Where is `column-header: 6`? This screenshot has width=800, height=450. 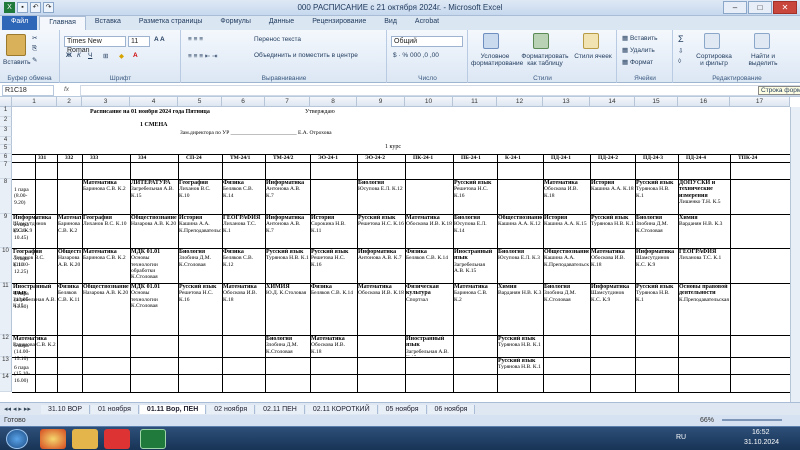 column-header: 6 is located at coordinates (243, 102).